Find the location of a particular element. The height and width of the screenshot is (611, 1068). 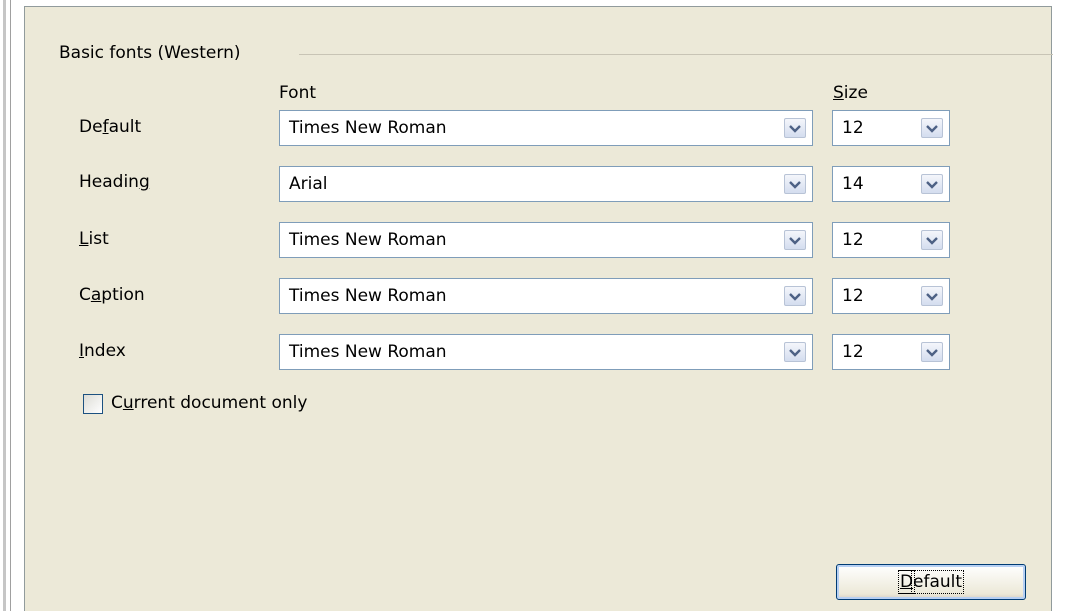

list-font-combobox: Times New Roman is located at coordinates (546, 240).